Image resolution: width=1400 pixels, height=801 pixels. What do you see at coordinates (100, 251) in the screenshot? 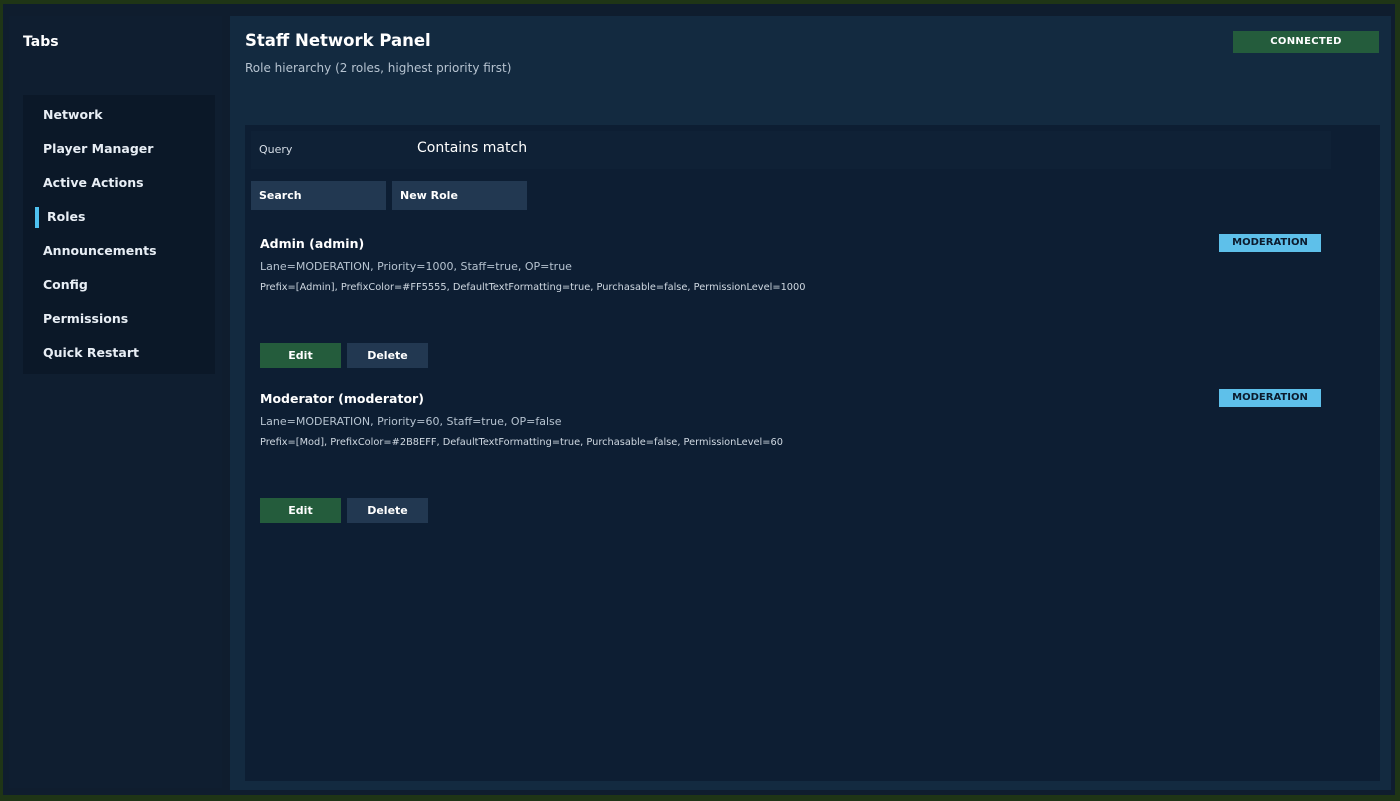
I see `sidebar-item-announcements: Announcements` at bounding box center [100, 251].